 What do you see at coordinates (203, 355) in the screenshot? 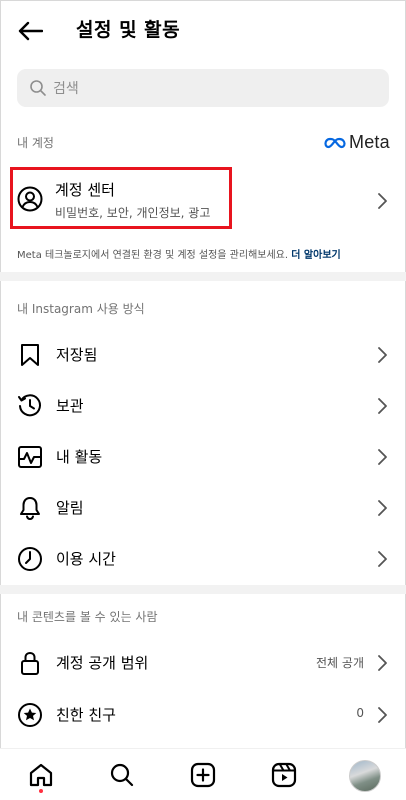
I see `menu-row-saved: 저장됨` at bounding box center [203, 355].